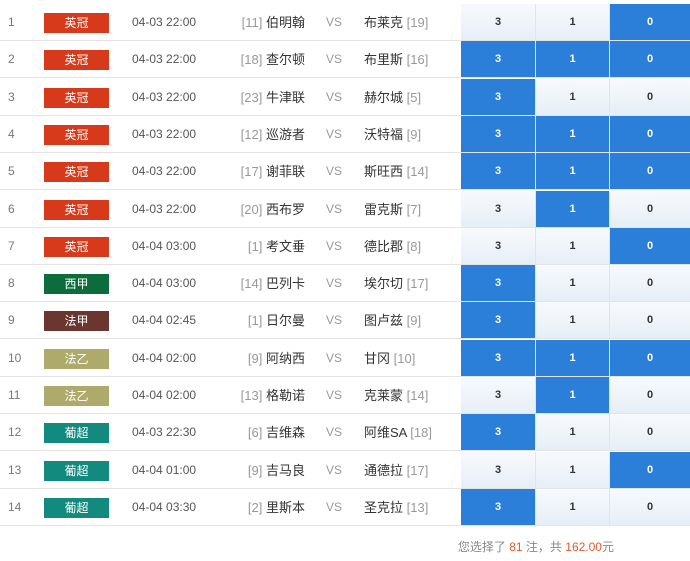  I want to click on selection-summary: 您选择了 81 注，共 162.00元, so click(536, 546).